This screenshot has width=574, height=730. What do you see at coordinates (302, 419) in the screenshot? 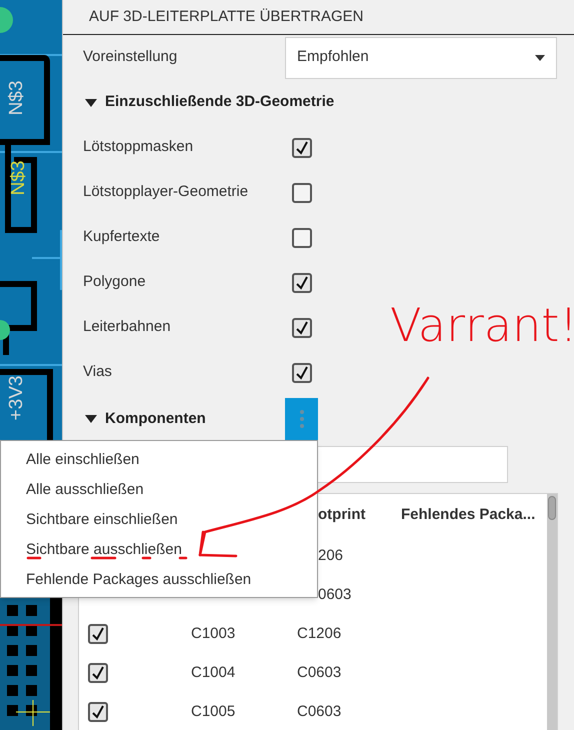
I see `kebab-menu-icon` at bounding box center [302, 419].